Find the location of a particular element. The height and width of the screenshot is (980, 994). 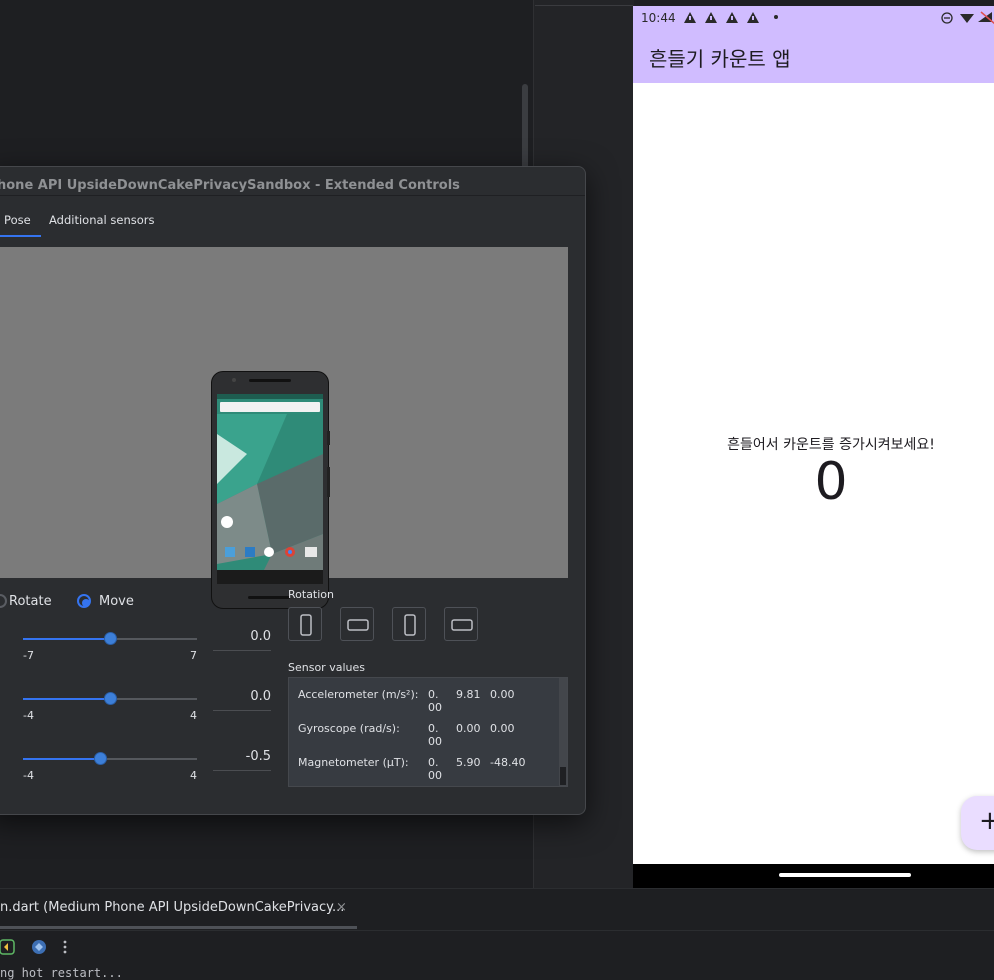

home-gesture-handle is located at coordinates (845, 875).